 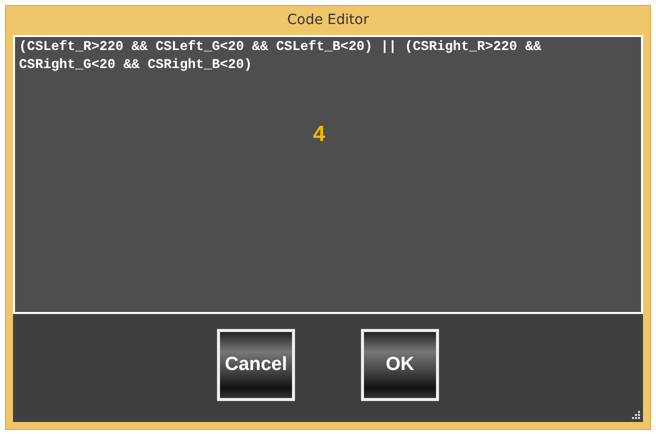 I want to click on step-marker: 4, so click(x=319, y=134).